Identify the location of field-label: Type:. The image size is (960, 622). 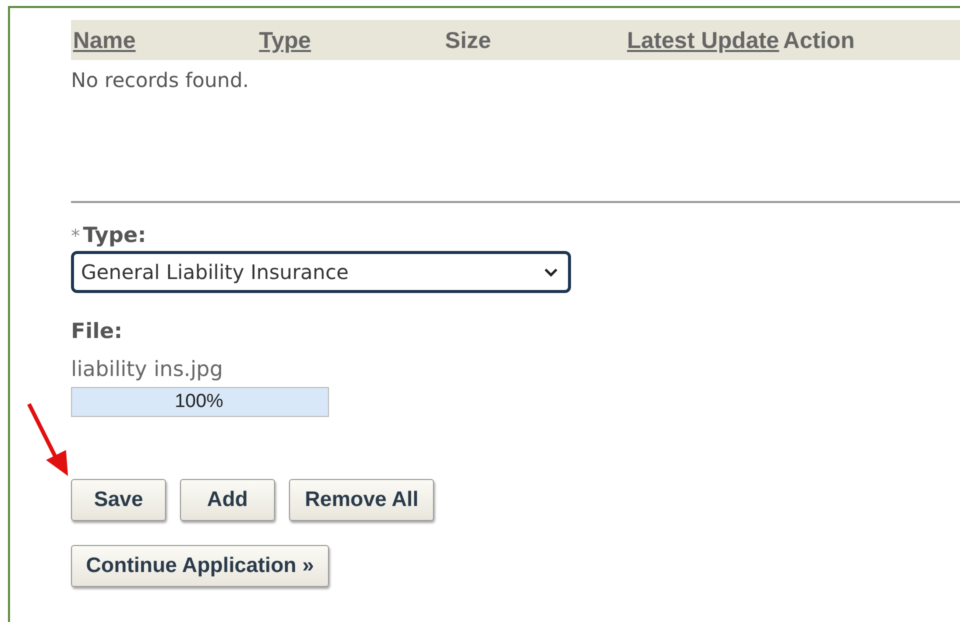
(114, 235).